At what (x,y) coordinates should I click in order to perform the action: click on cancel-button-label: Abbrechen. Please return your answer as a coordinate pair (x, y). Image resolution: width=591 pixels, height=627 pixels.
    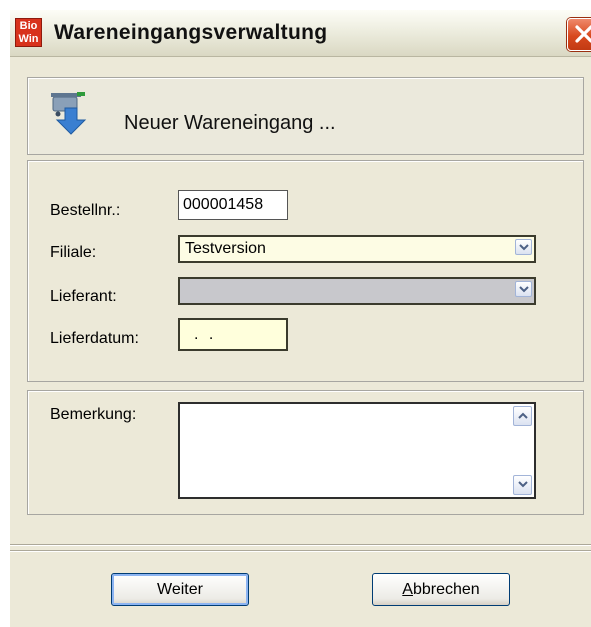
    Looking at the image, I should click on (441, 589).